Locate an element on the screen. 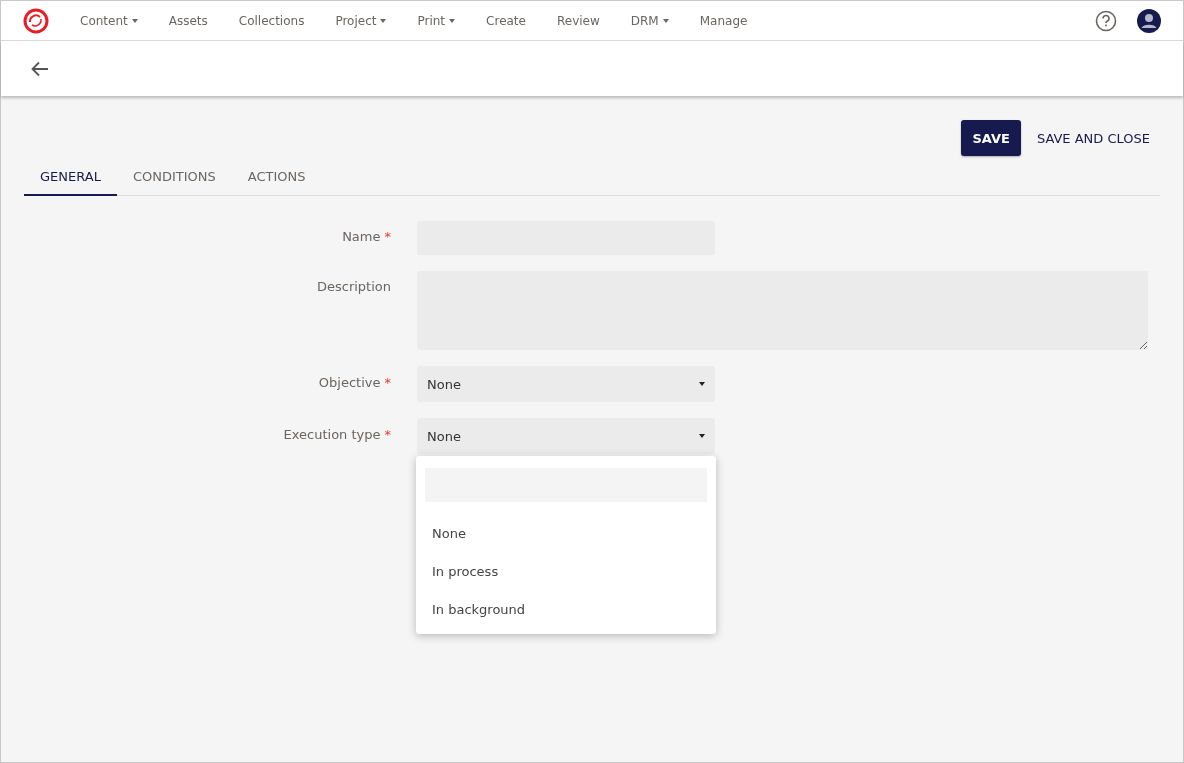 The height and width of the screenshot is (763, 1184). tab: GENERAL is located at coordinates (70, 178).